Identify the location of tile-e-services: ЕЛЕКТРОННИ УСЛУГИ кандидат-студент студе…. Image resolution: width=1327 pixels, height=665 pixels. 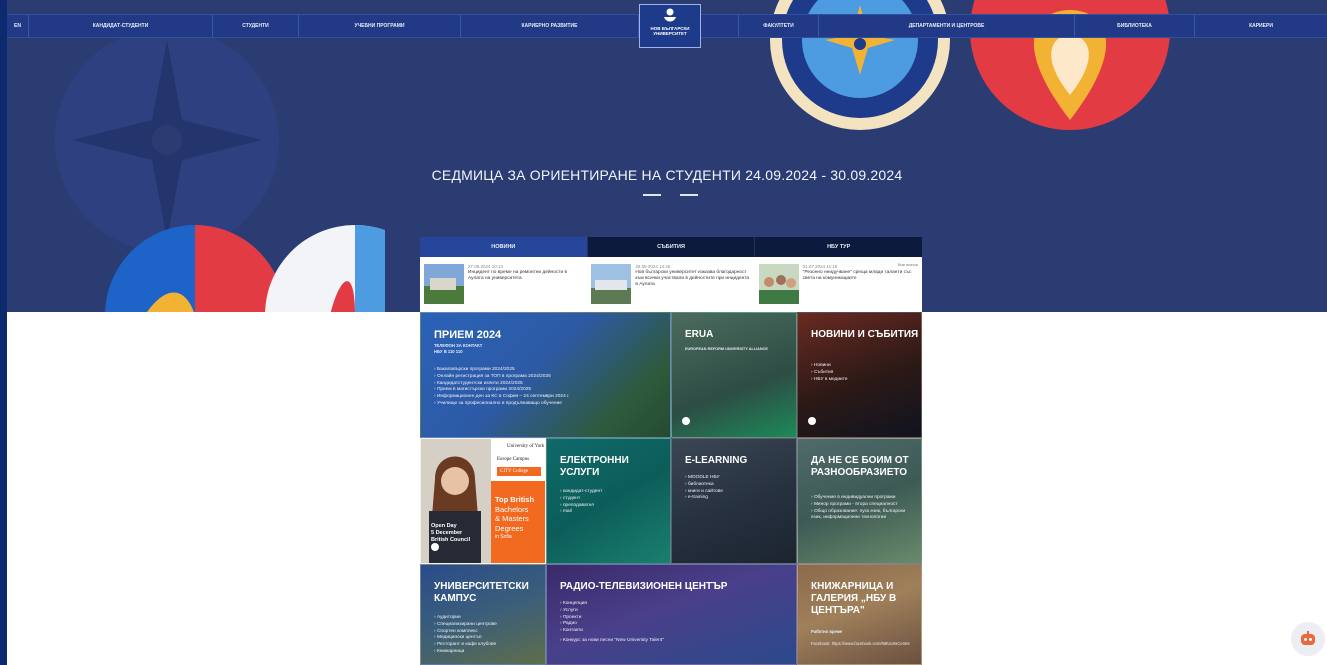
(608, 501).